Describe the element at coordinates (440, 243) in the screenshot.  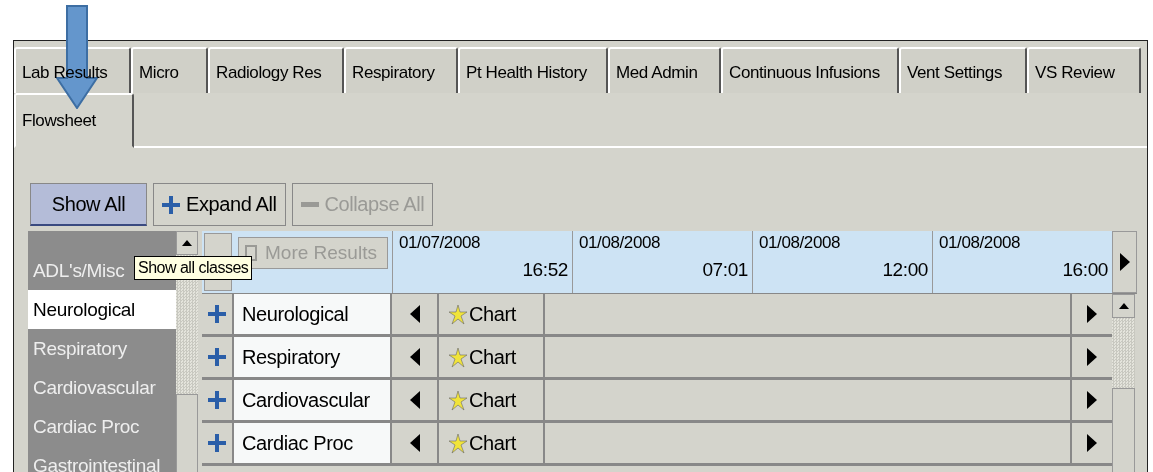
I see `column-date: 01/07/2008` at that location.